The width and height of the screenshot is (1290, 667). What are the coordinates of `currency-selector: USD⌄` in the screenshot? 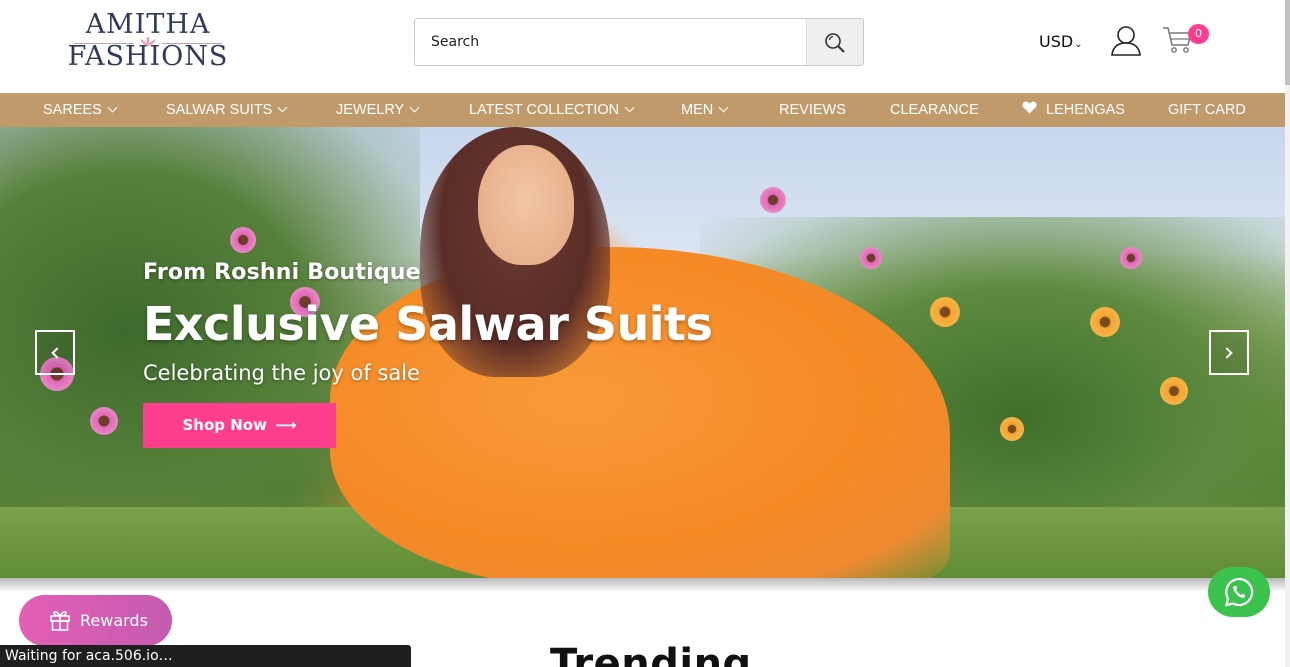 It's located at (1061, 41).